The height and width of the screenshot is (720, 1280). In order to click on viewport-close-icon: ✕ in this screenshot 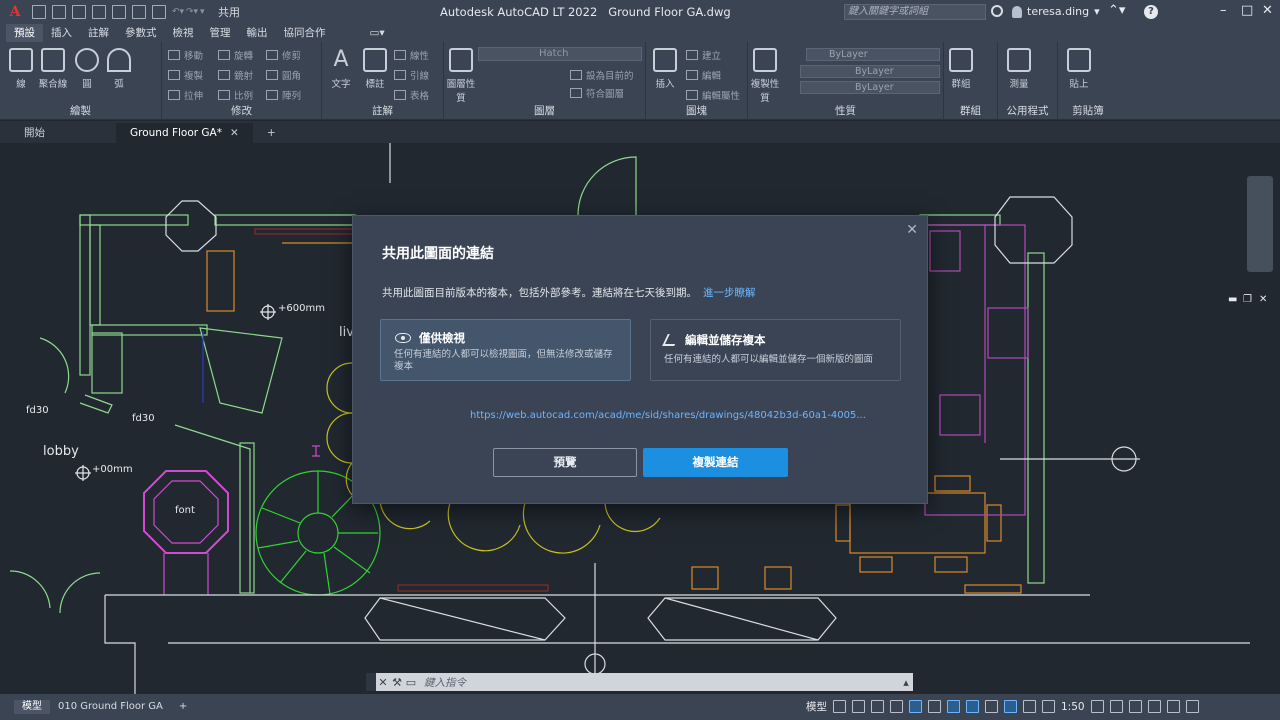, I will do `click(1263, 299)`.